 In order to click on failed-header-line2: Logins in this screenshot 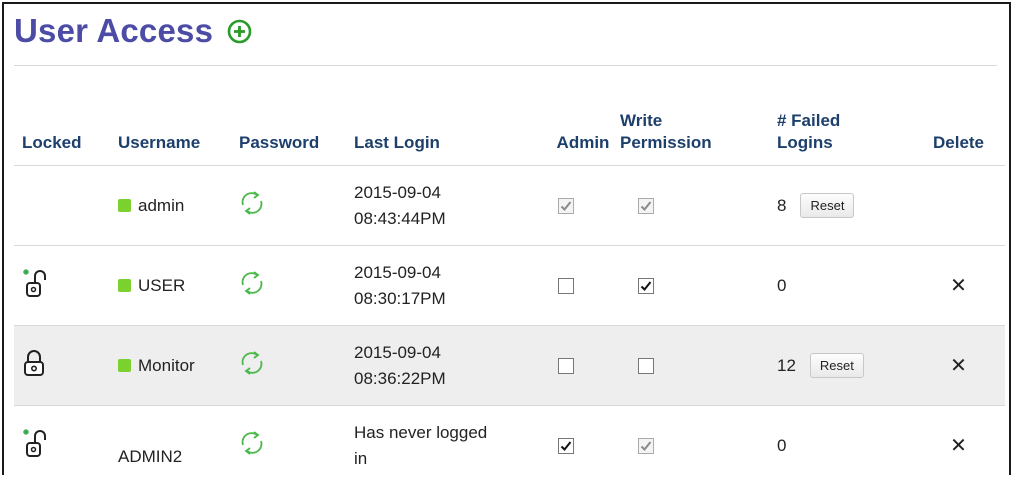, I will do `click(805, 142)`.